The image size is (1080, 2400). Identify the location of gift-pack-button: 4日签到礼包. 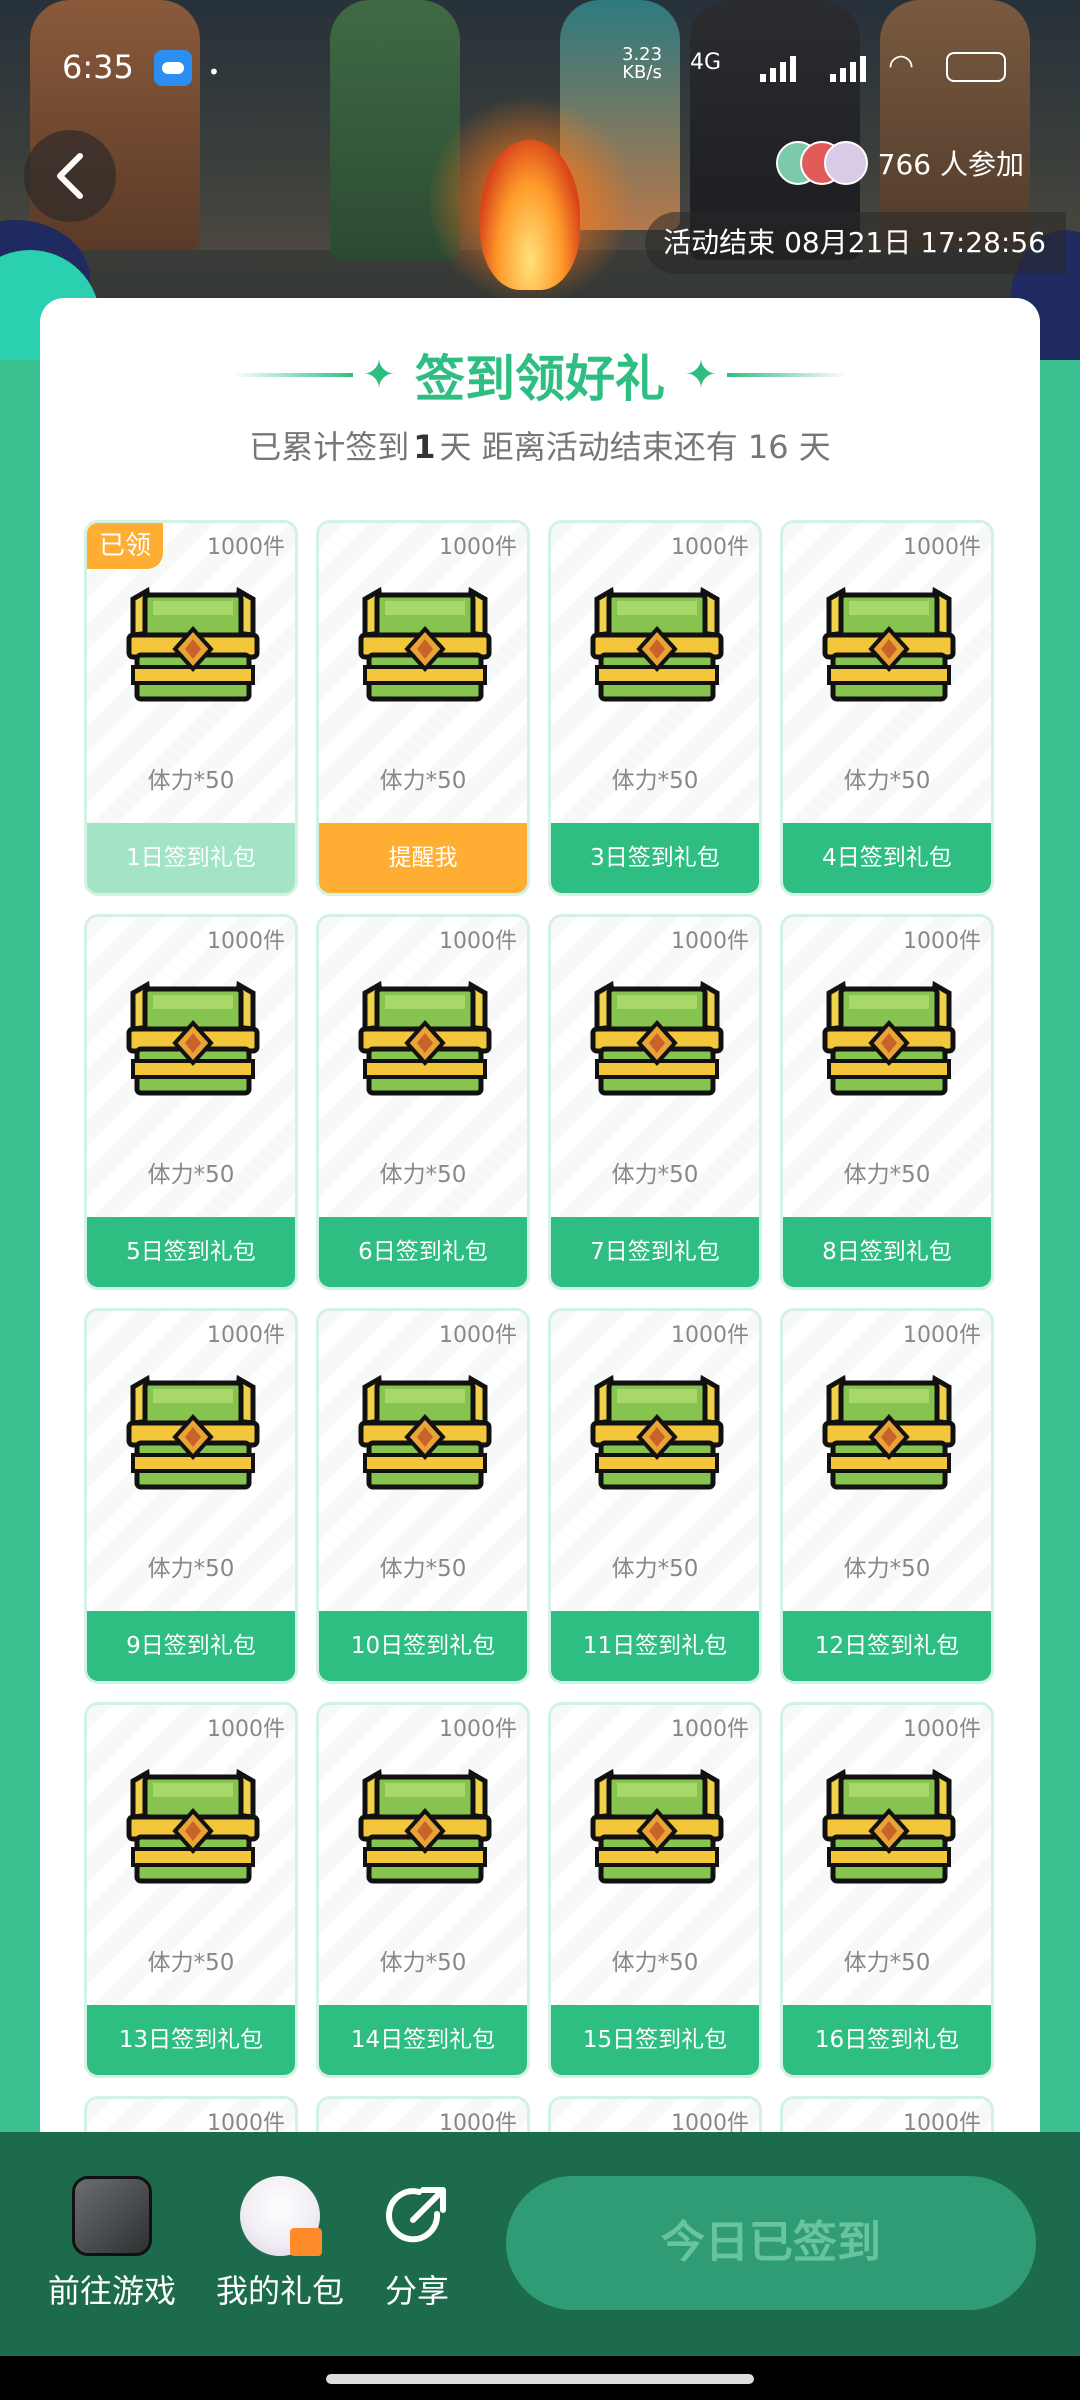
(887, 858).